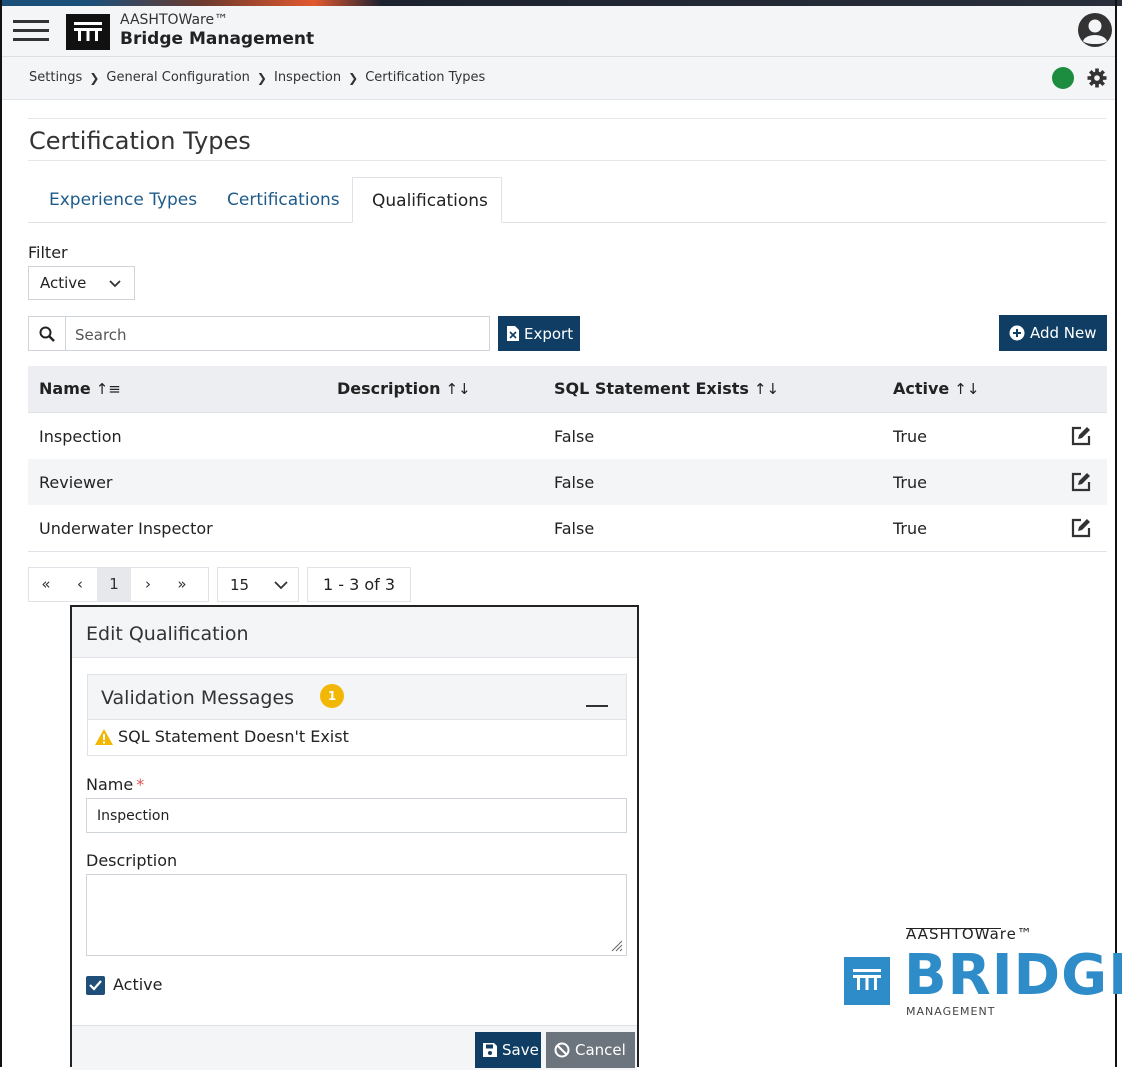 The width and height of the screenshot is (1122, 1070). Describe the element at coordinates (178, 77) in the screenshot. I see `breadcrumb-general-configuration: General Configuration` at that location.